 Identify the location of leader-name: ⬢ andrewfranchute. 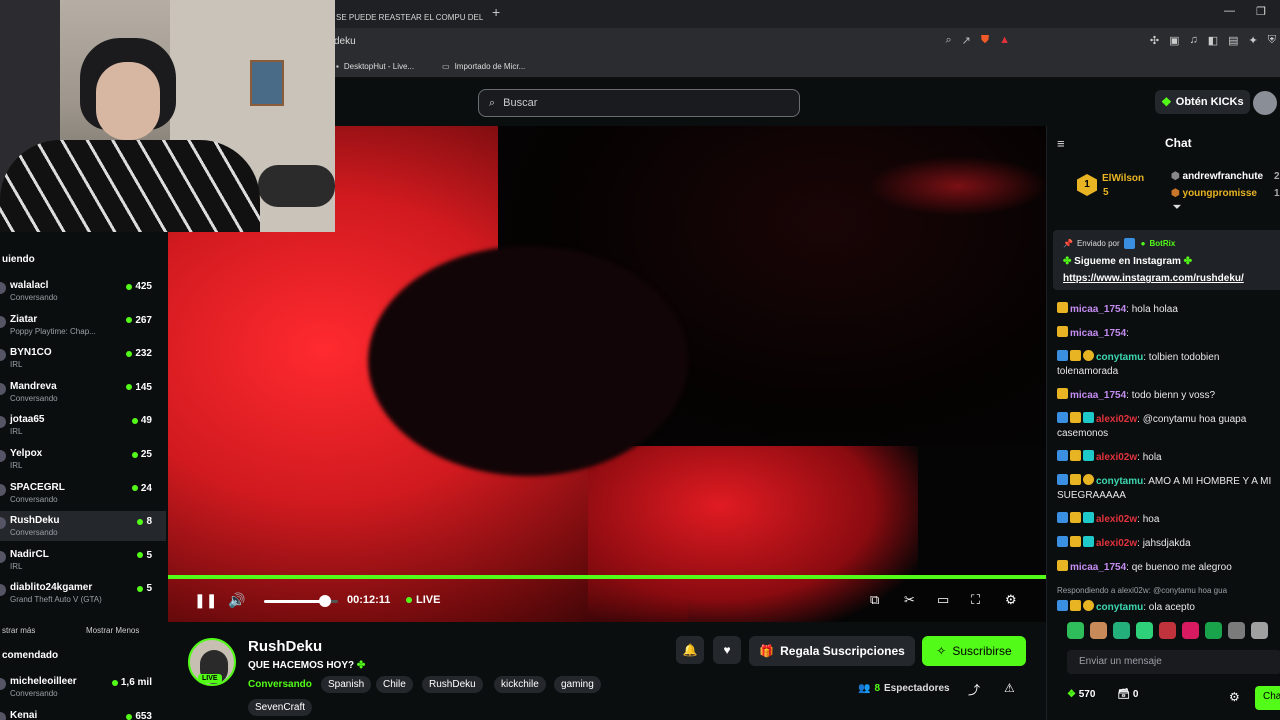
(1217, 176).